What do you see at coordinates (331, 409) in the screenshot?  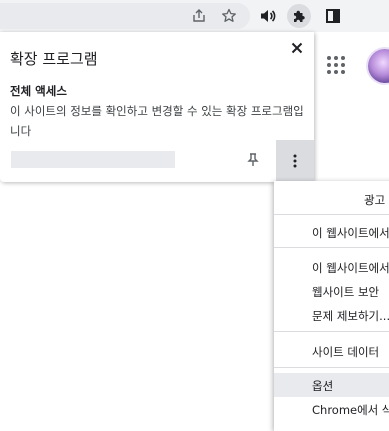 I see `menu-item-remove-from-chrome: Chrome에서 삭` at bounding box center [331, 409].